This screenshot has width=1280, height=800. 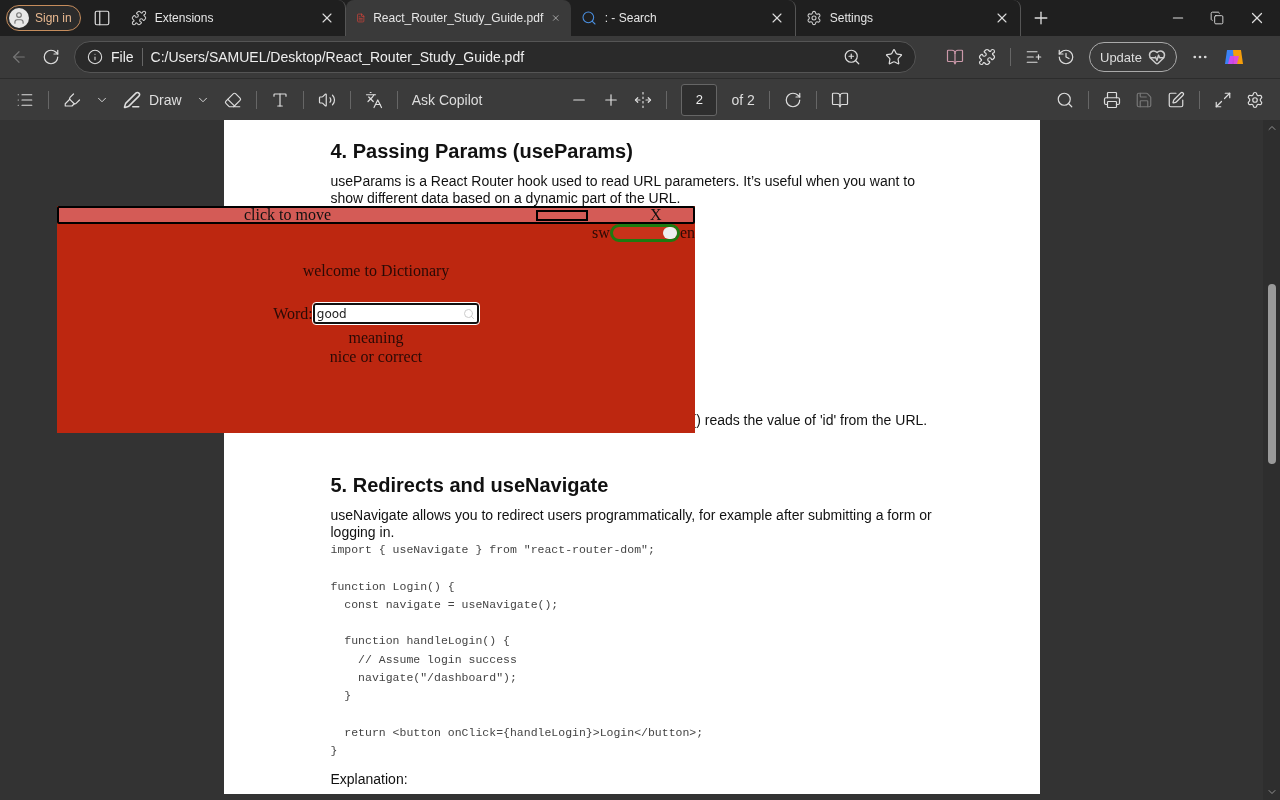 What do you see at coordinates (288, 215) in the screenshot?
I see `handle-label: click to move` at bounding box center [288, 215].